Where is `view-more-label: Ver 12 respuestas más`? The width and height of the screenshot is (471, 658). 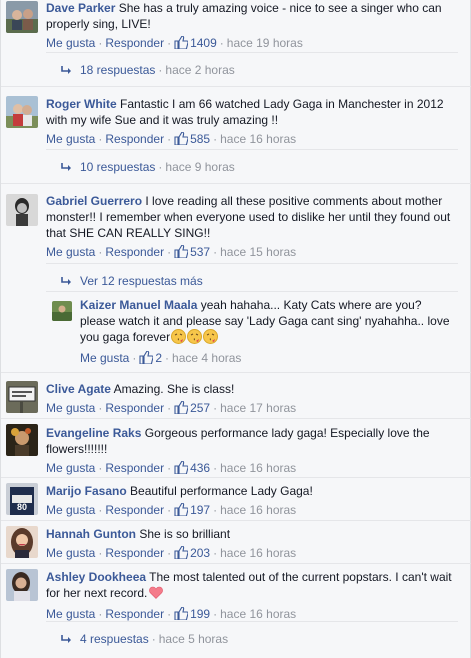
view-more-label: Ver 12 respuestas más is located at coordinates (141, 281).